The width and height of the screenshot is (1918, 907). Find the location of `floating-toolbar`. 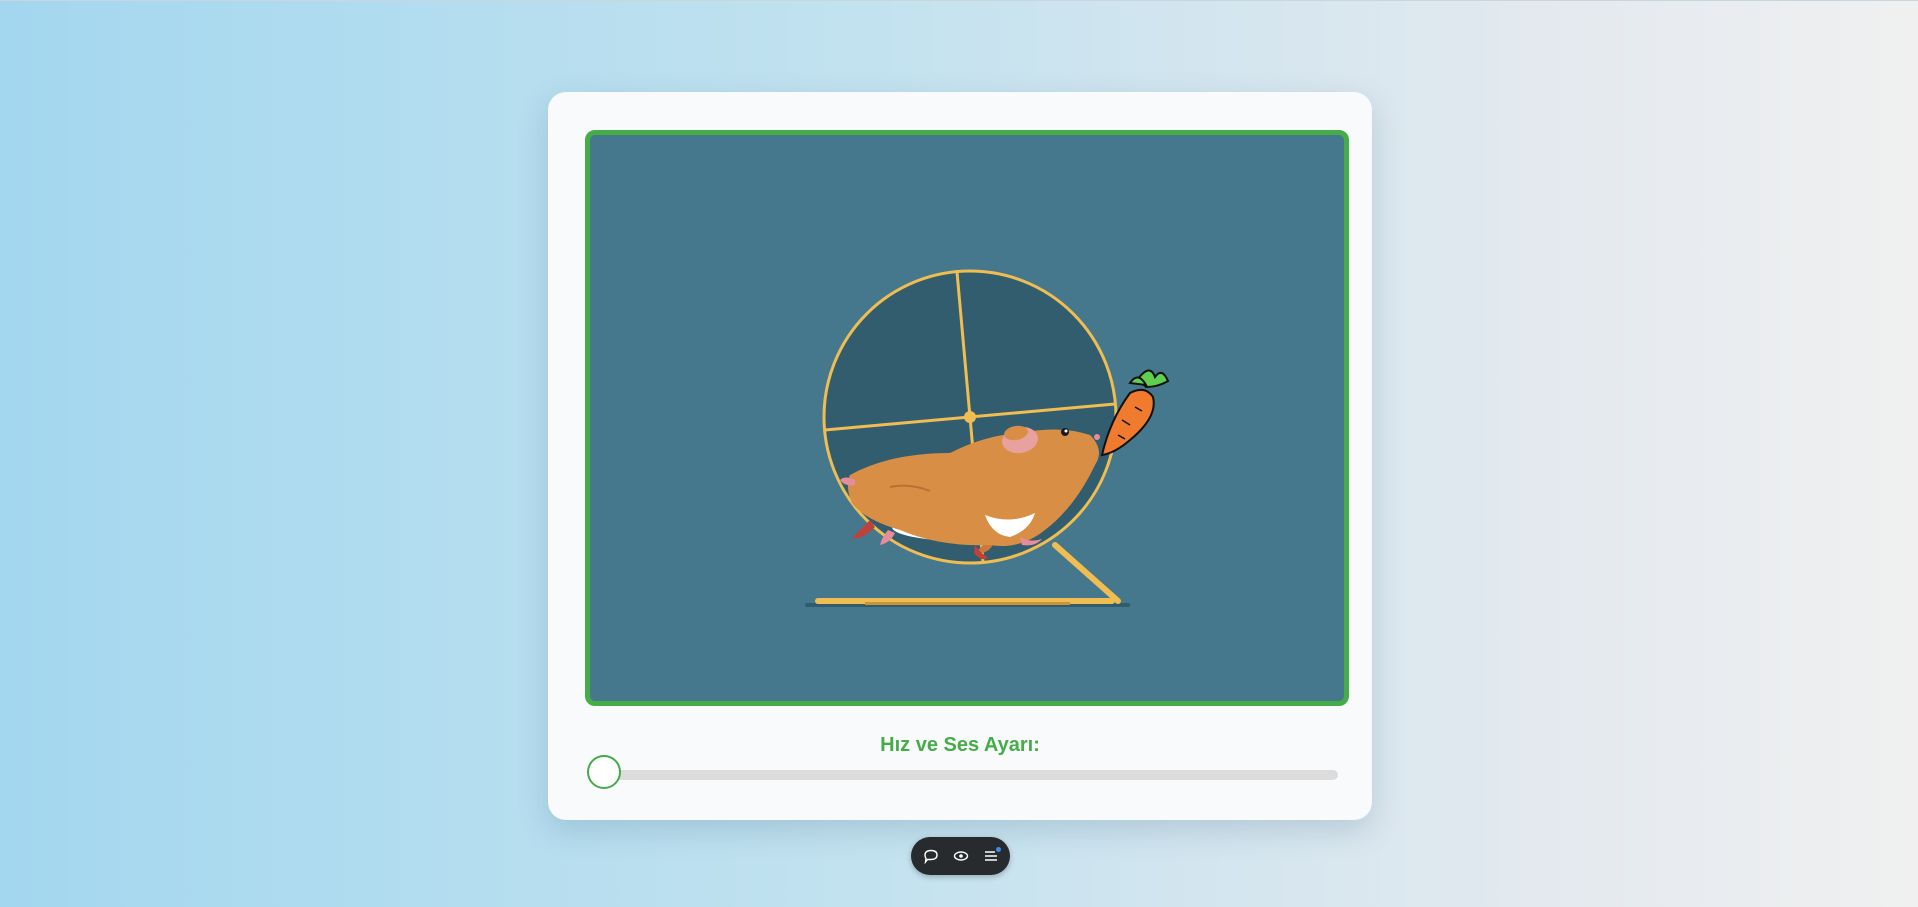

floating-toolbar is located at coordinates (960, 856).